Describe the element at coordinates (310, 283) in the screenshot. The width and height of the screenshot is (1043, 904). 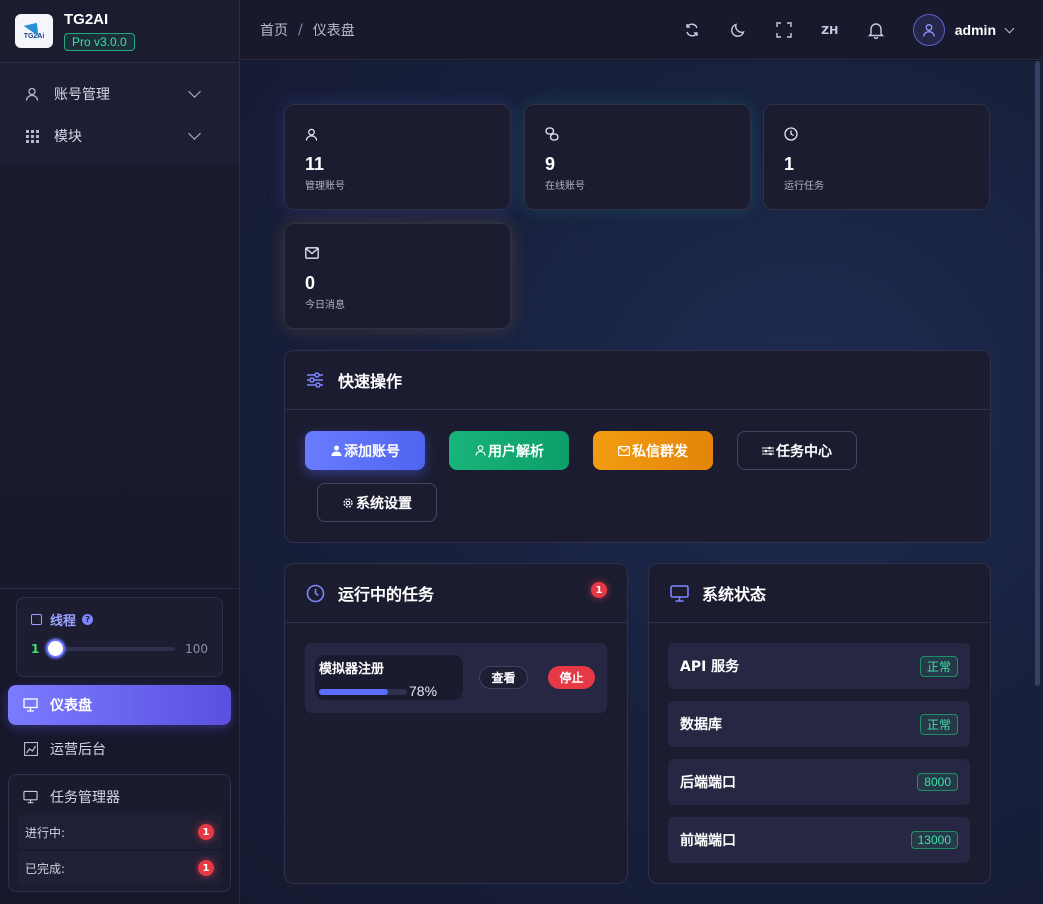
I see `stat-value: 0` at that location.